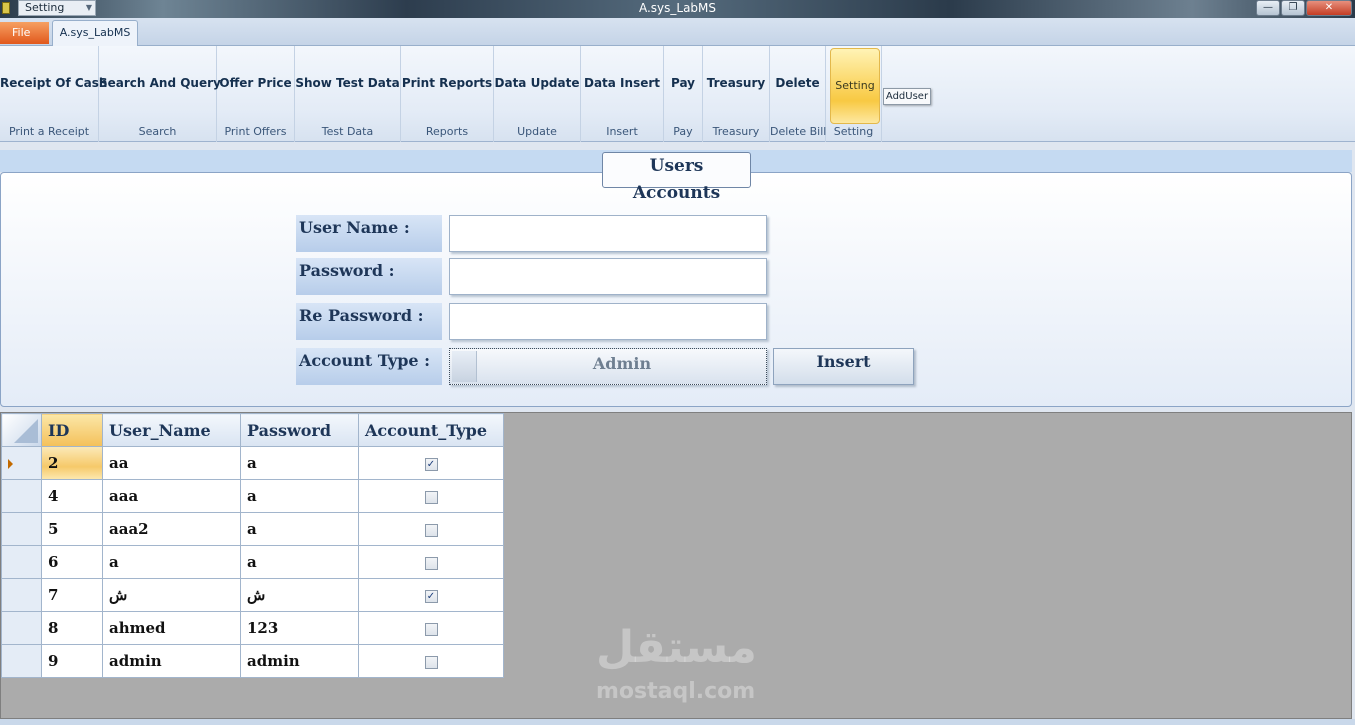  What do you see at coordinates (256, 94) in the screenshot?
I see `ribbon-group-print-offers: Offer Price Print Offers` at bounding box center [256, 94].